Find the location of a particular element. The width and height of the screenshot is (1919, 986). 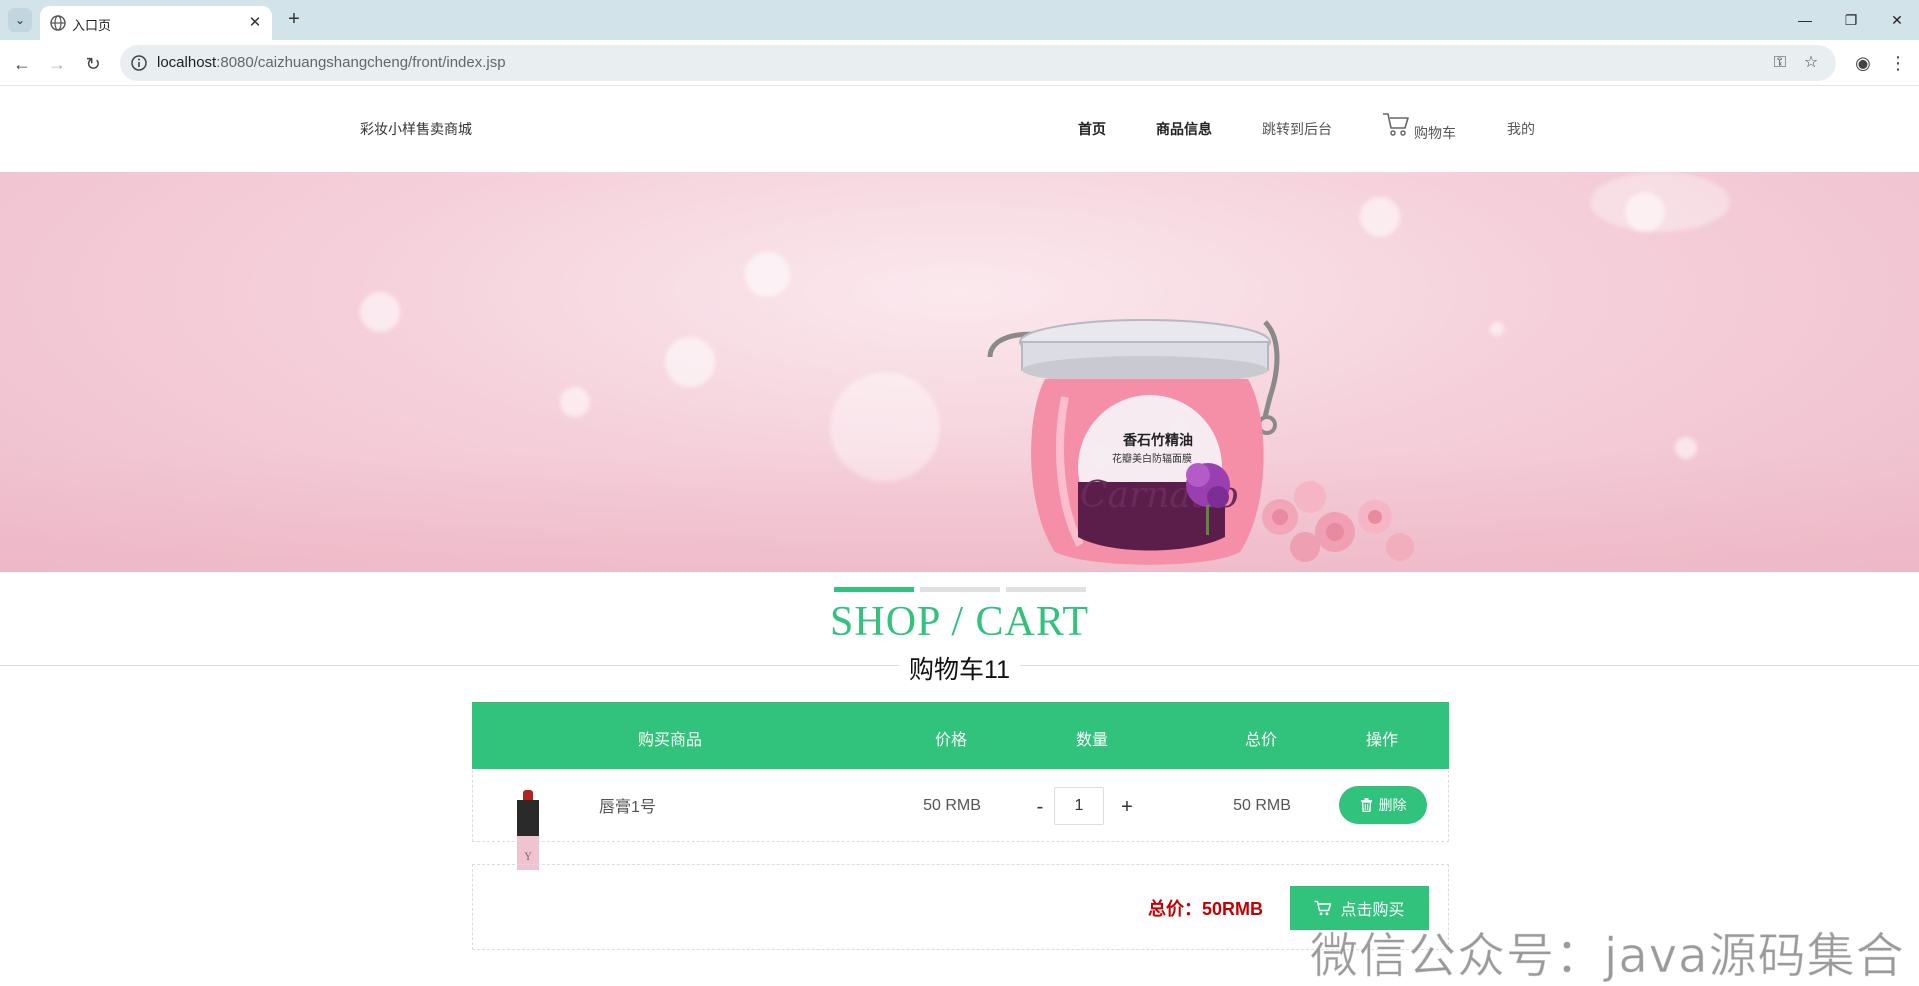

close-icon: ✕ is located at coordinates (255, 23).